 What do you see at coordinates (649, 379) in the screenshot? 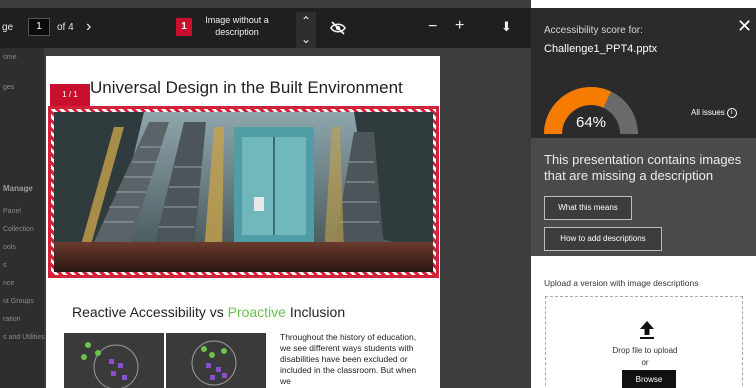
I see `browse-button: Browse` at bounding box center [649, 379].